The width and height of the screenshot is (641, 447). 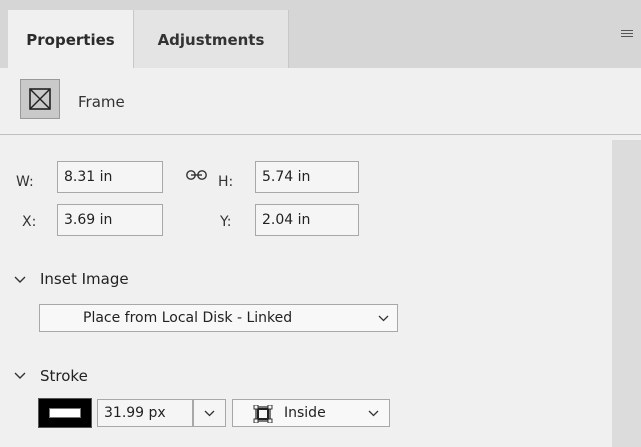 I want to click on stroke-color-swatch, so click(x=65, y=413).